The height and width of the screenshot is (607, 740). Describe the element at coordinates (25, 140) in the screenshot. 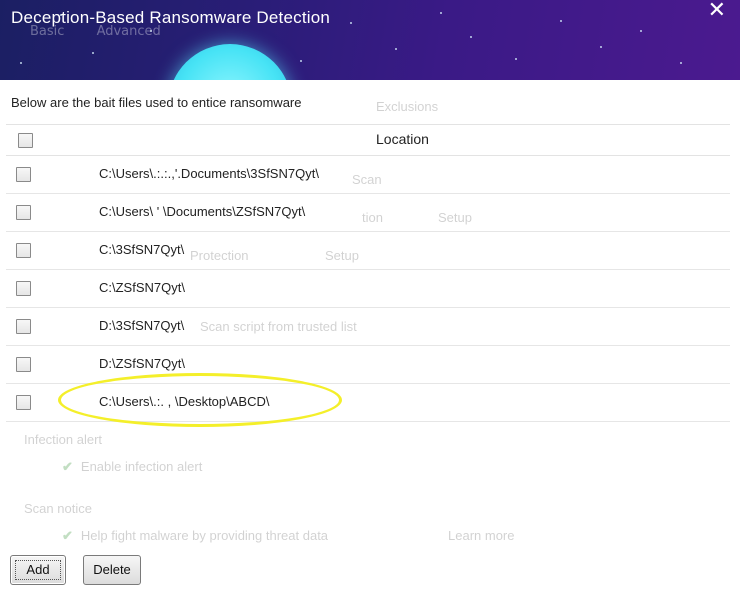

I see `select-all-checkbox` at that location.